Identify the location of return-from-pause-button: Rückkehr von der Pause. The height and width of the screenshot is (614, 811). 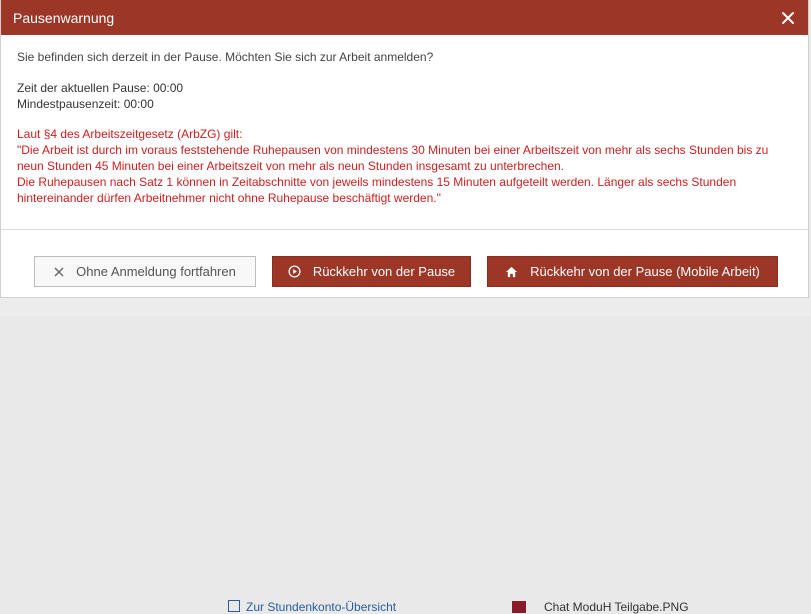
(371, 271).